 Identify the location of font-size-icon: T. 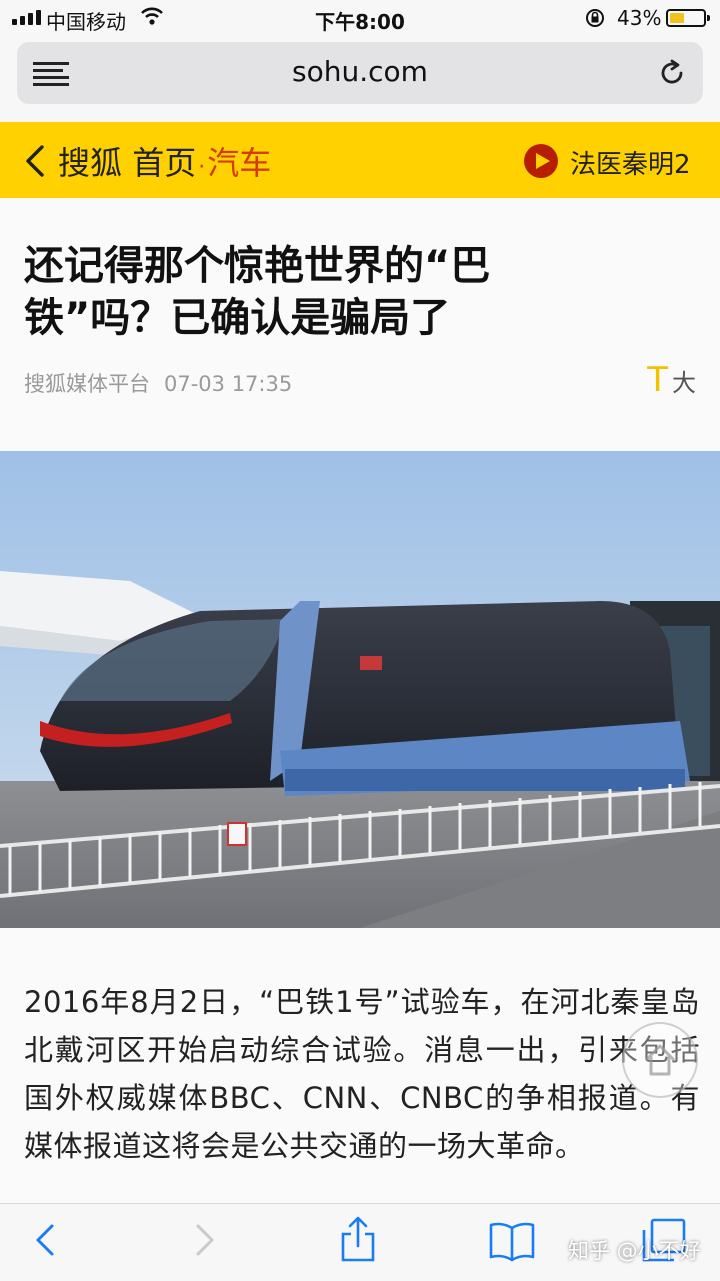
(657, 380).